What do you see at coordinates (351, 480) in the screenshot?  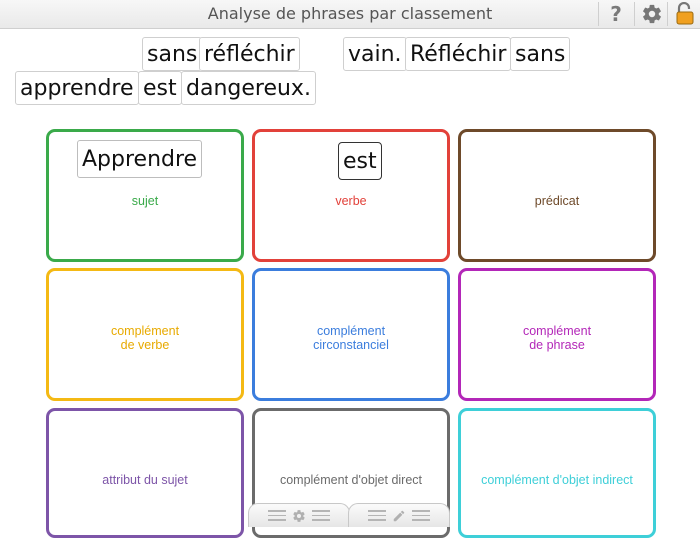 I see `category-label-complement-objet-direct: complément d'objet direct` at bounding box center [351, 480].